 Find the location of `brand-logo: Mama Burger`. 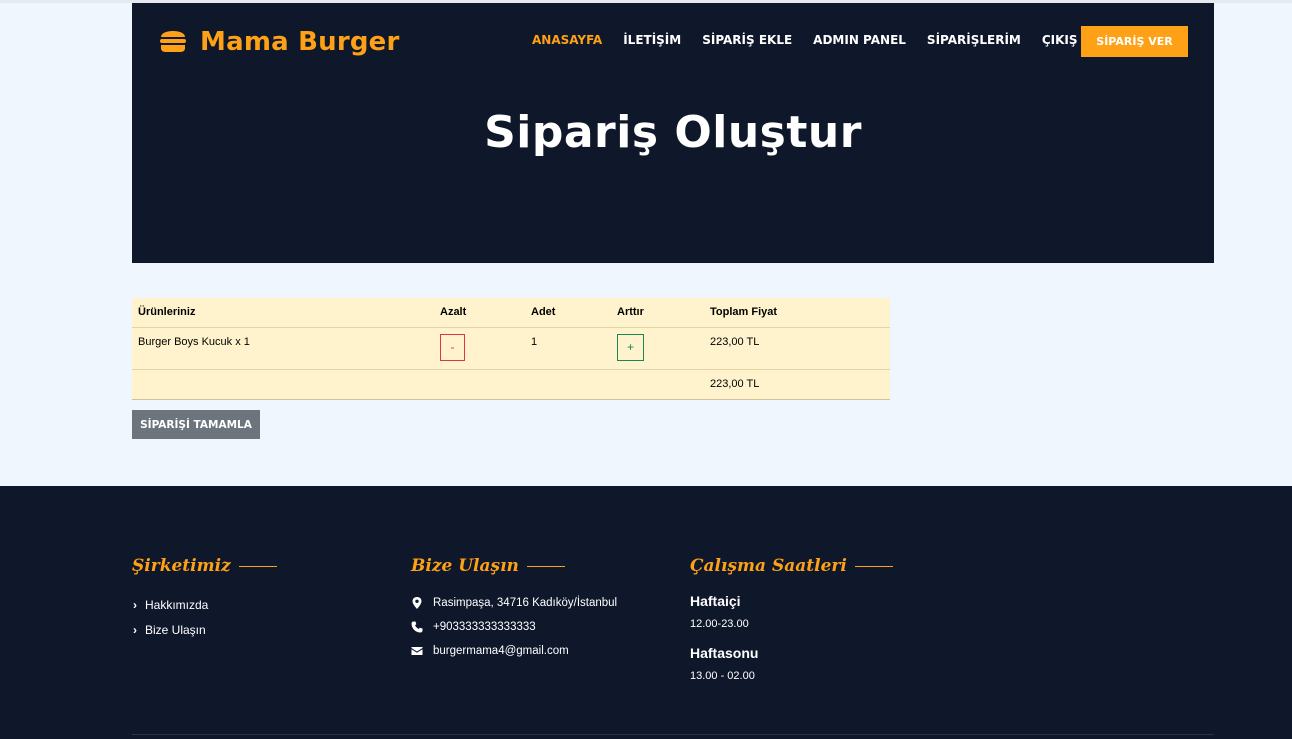

brand-logo: Mama Burger is located at coordinates (279, 42).